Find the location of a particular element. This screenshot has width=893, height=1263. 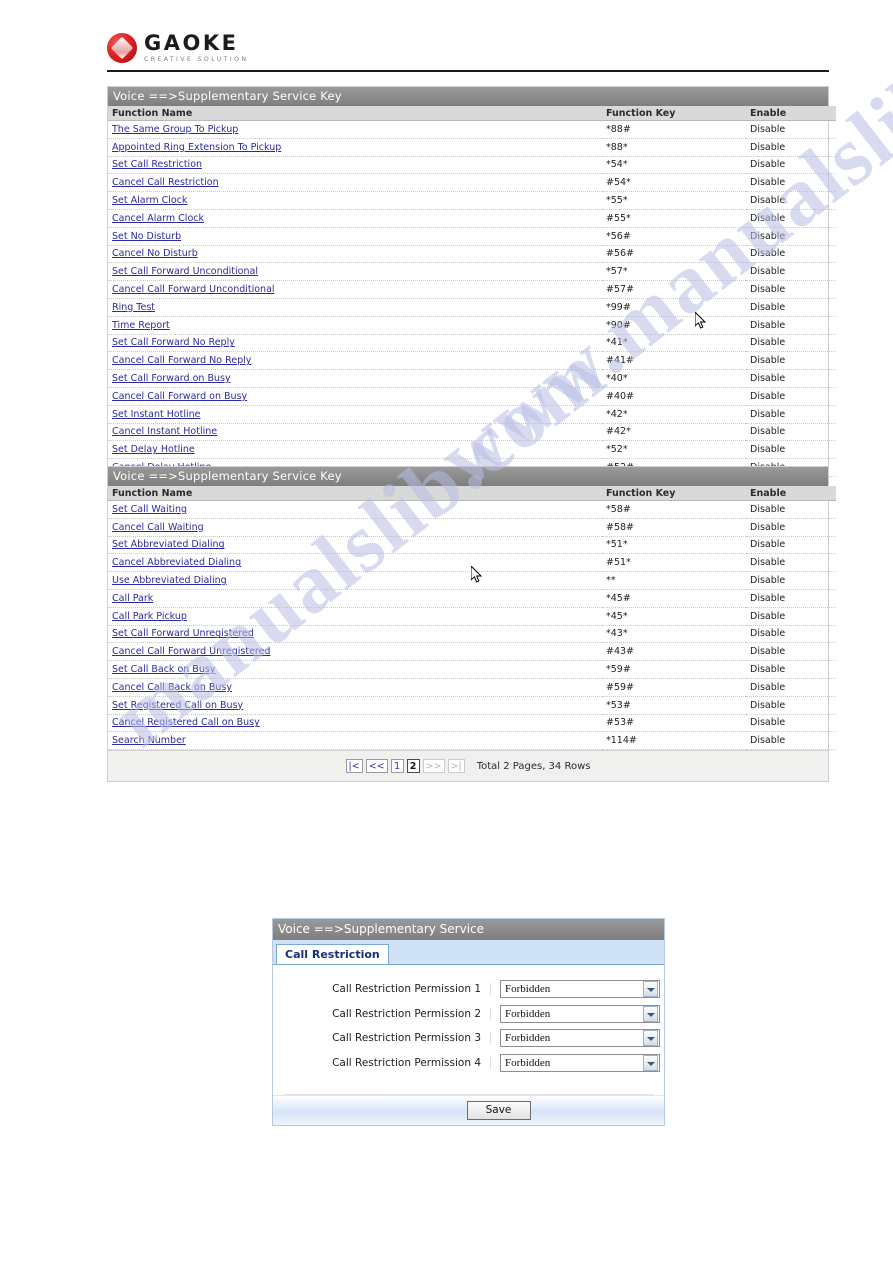

cell-function-name: Set Alarm Clock is located at coordinates (355, 200).